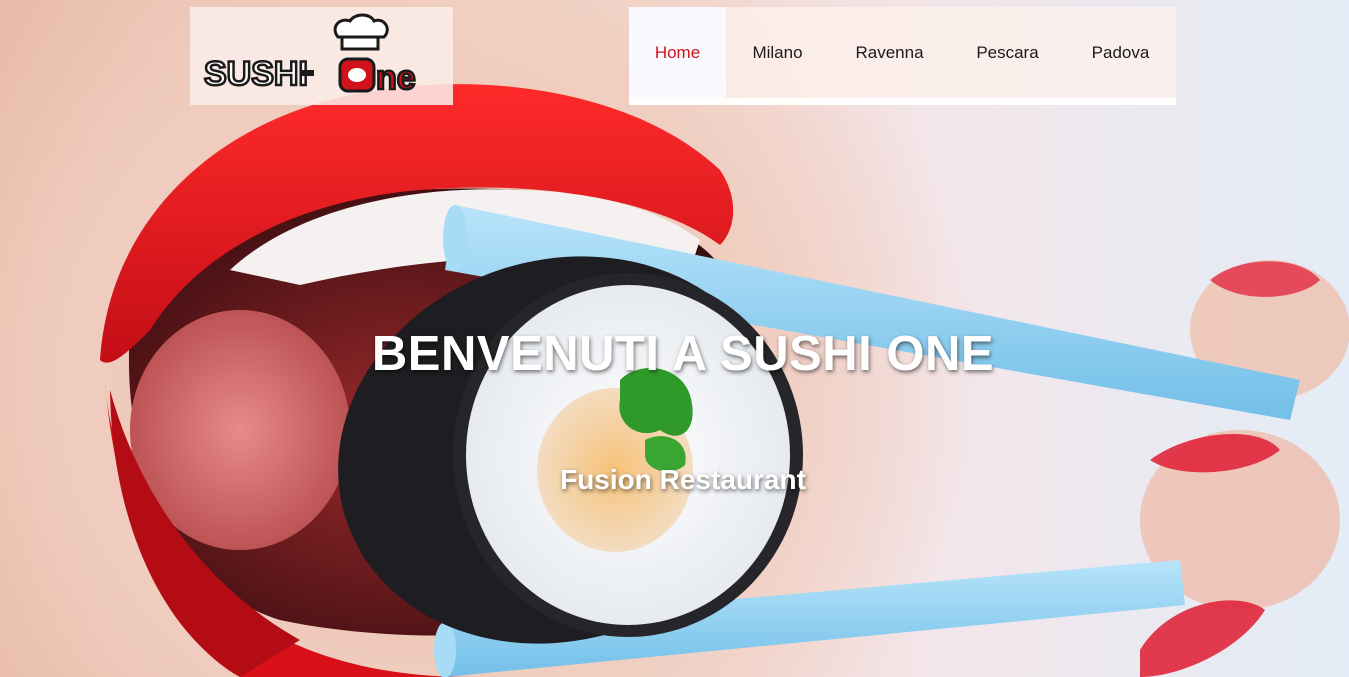 The width and height of the screenshot is (1349, 677). I want to click on main-nav: Home Milano Ravenna Pescara Padova, so click(902, 56).